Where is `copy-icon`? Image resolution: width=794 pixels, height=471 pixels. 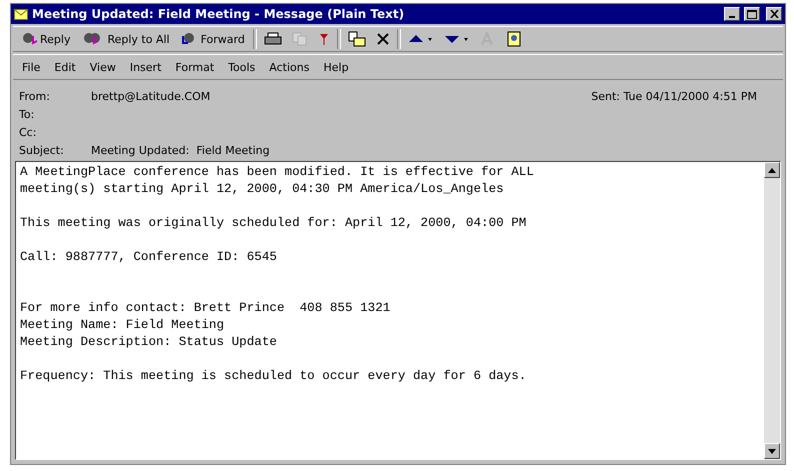 copy-icon is located at coordinates (300, 39).